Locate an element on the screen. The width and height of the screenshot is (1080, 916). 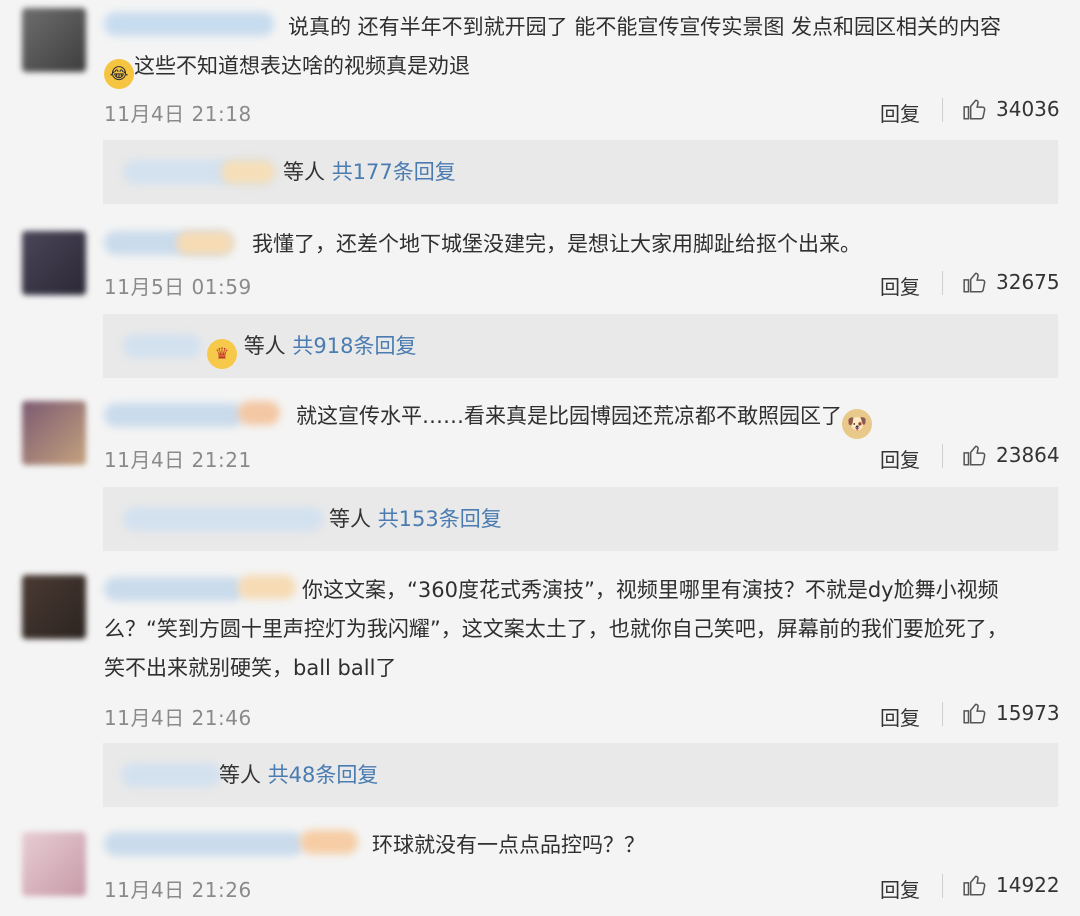
like-count: 34036 is located at coordinates (1028, 109).